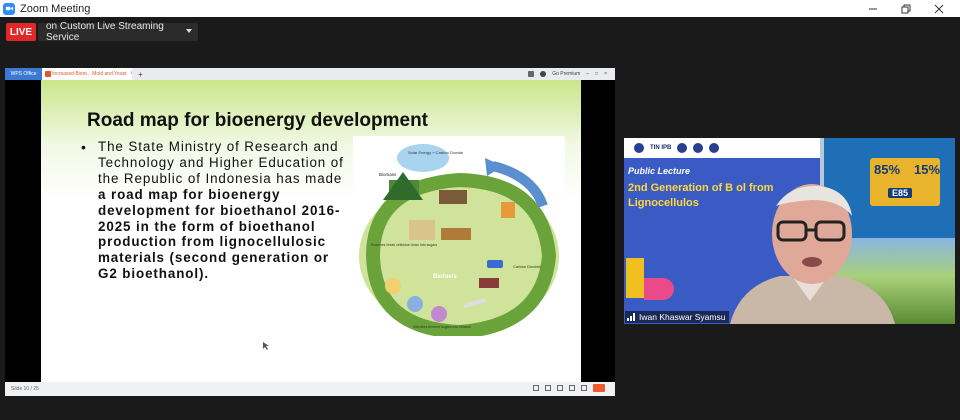  I want to click on reading-view-icon, so click(584, 388).